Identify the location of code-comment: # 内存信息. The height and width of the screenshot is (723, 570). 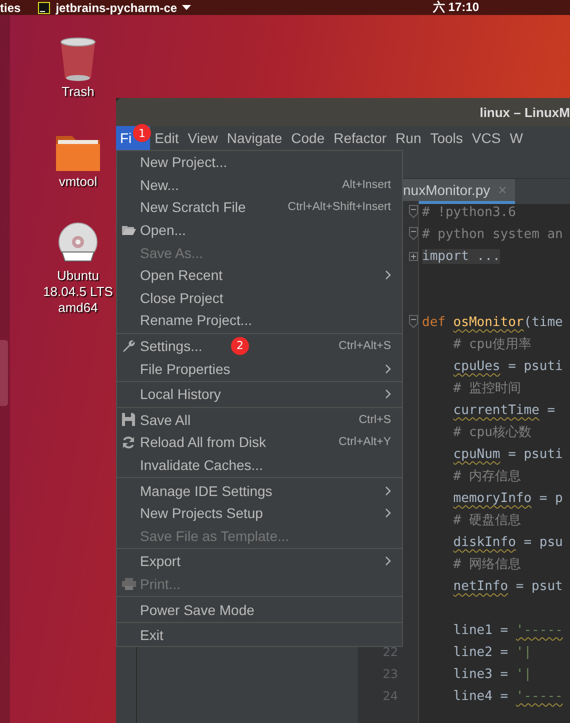
(487, 476).